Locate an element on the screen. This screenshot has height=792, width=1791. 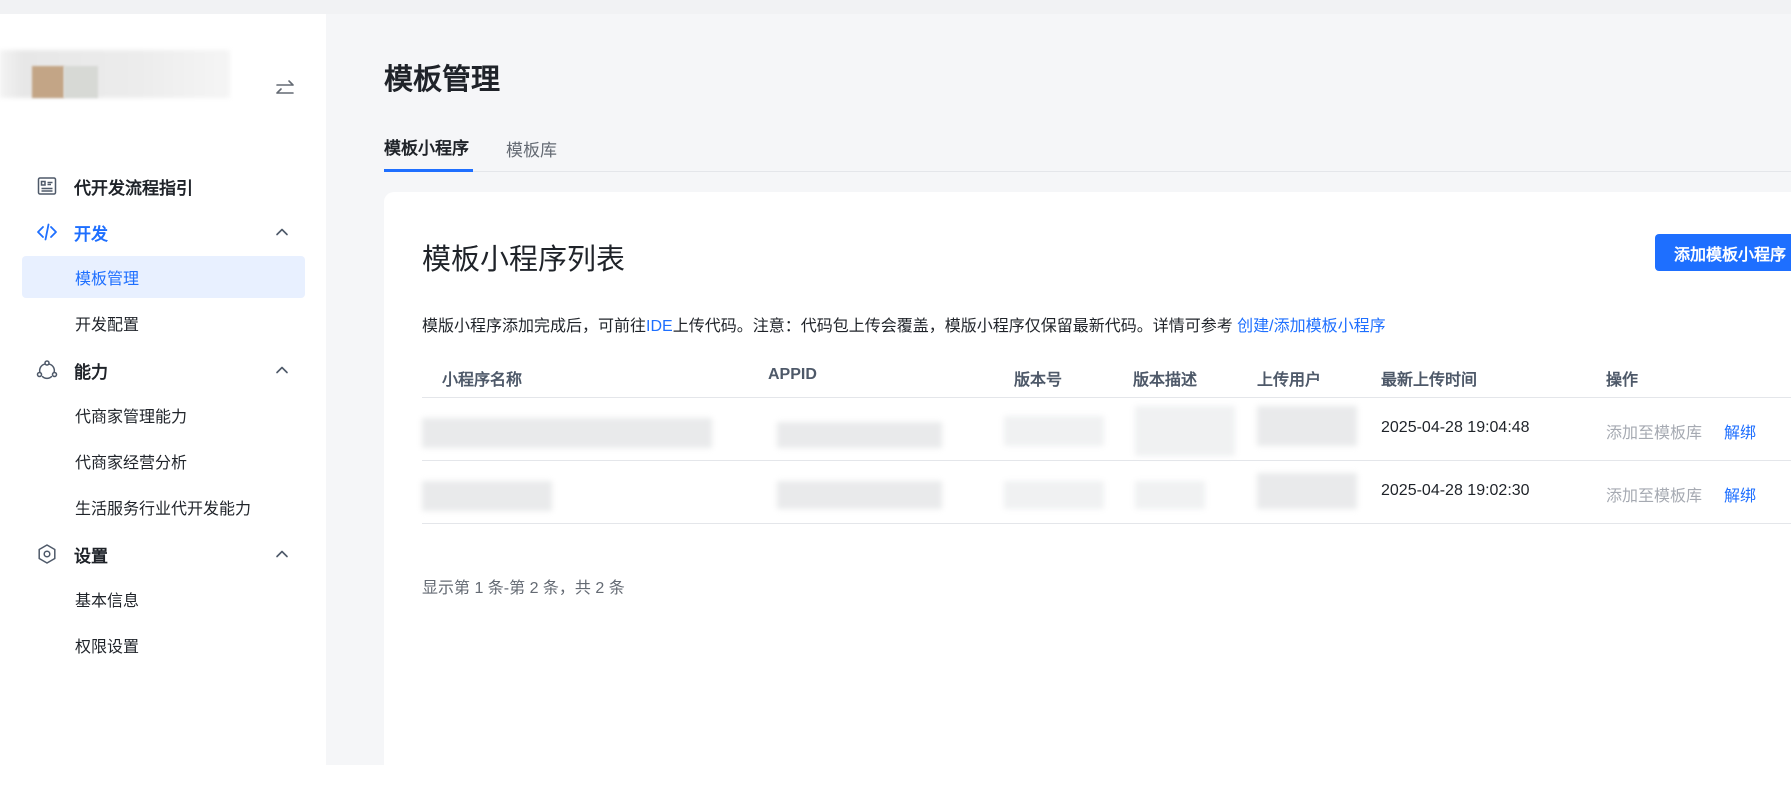
sidebar-item-label: 代开发流程指引 is located at coordinates (133, 188).